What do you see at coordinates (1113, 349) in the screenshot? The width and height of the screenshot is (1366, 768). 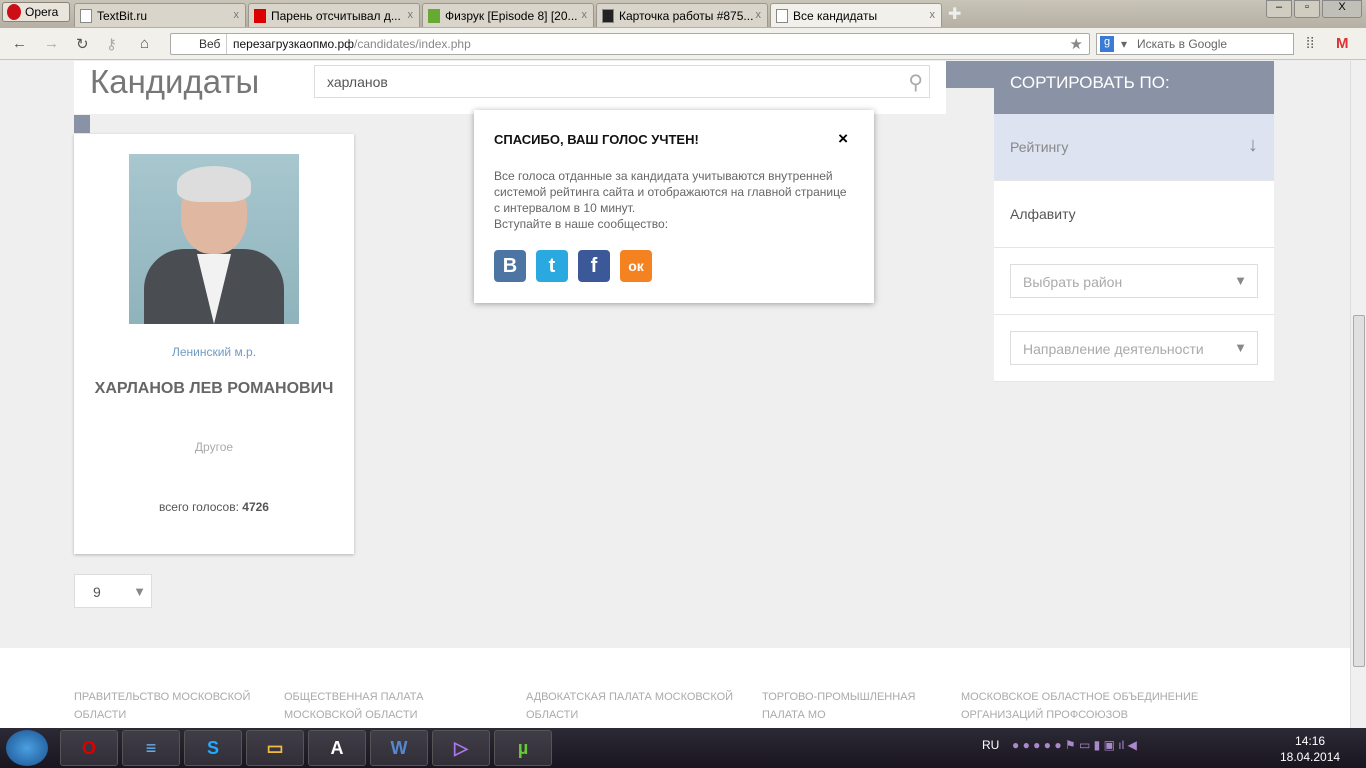 I see `activity-select-label: Направление деятельности` at bounding box center [1113, 349].